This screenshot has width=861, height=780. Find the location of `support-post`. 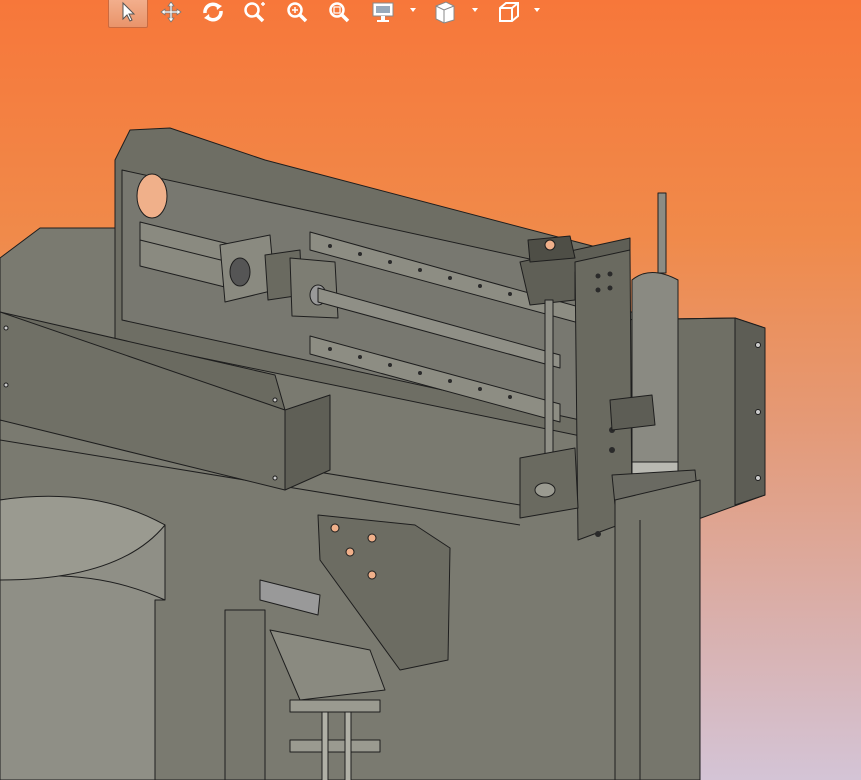

support-post is located at coordinates (657, 629).